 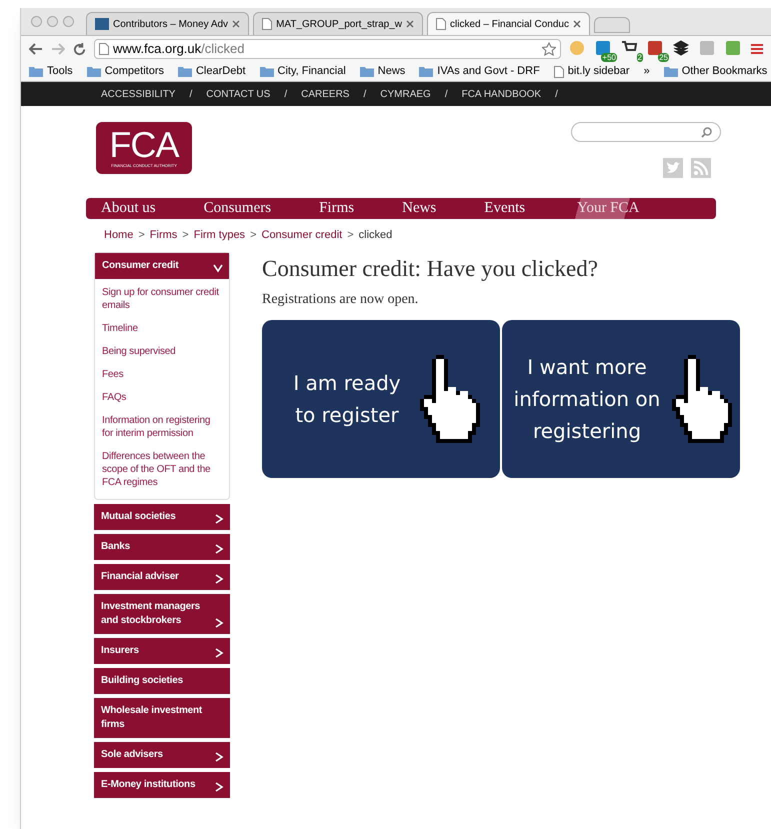 What do you see at coordinates (405, 94) in the screenshot?
I see `top-link: CYMRAEG` at bounding box center [405, 94].